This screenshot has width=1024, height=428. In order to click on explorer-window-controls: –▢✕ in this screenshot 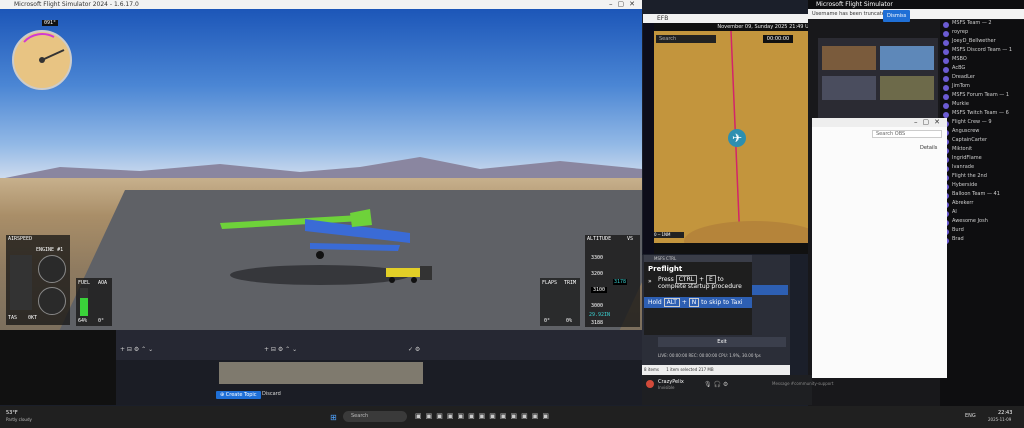, I will do `click(929, 122)`.